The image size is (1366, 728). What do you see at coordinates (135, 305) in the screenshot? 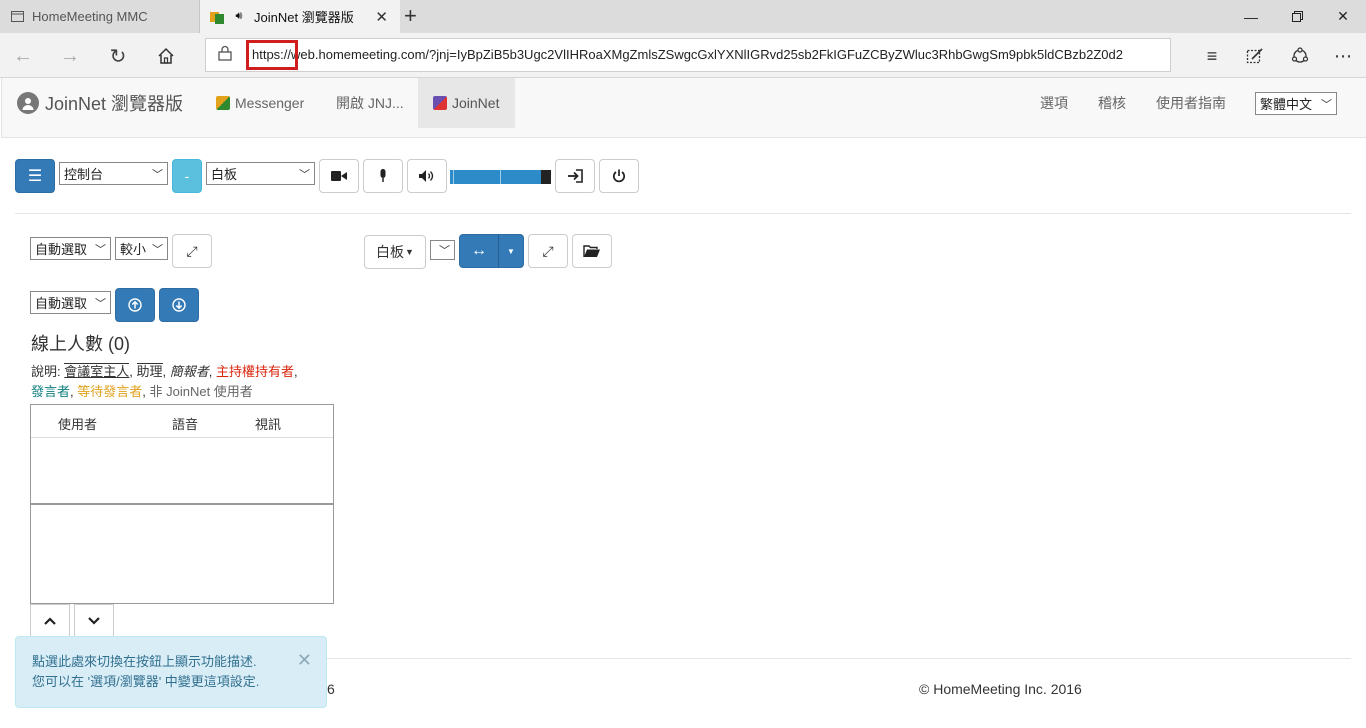
I see `upload-button` at bounding box center [135, 305].